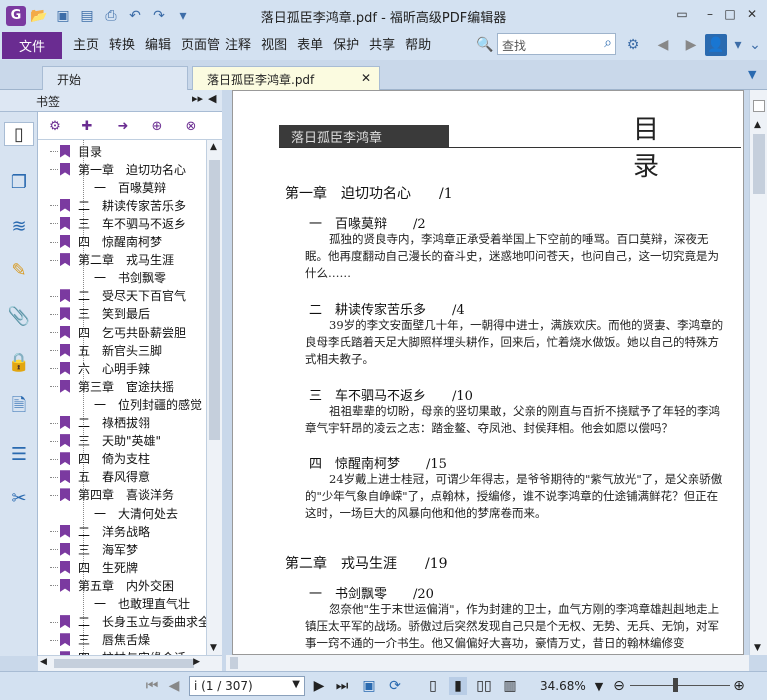 This screenshot has width=767, height=700. What do you see at coordinates (115, 78) in the screenshot?
I see `tab-start: 开始` at bounding box center [115, 78].